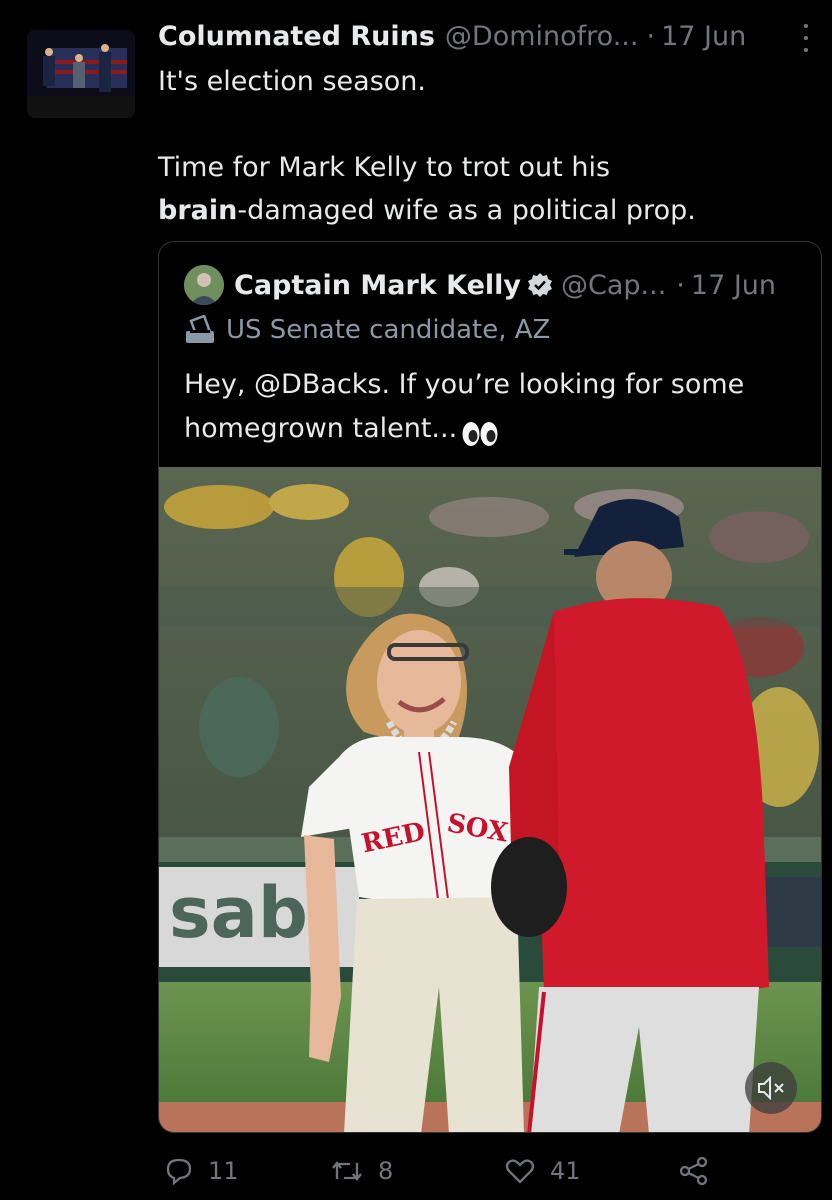  Describe the element at coordinates (384, 167) in the screenshot. I see `tweet-text-line: Time for Mark Kelly to trot out his` at that location.